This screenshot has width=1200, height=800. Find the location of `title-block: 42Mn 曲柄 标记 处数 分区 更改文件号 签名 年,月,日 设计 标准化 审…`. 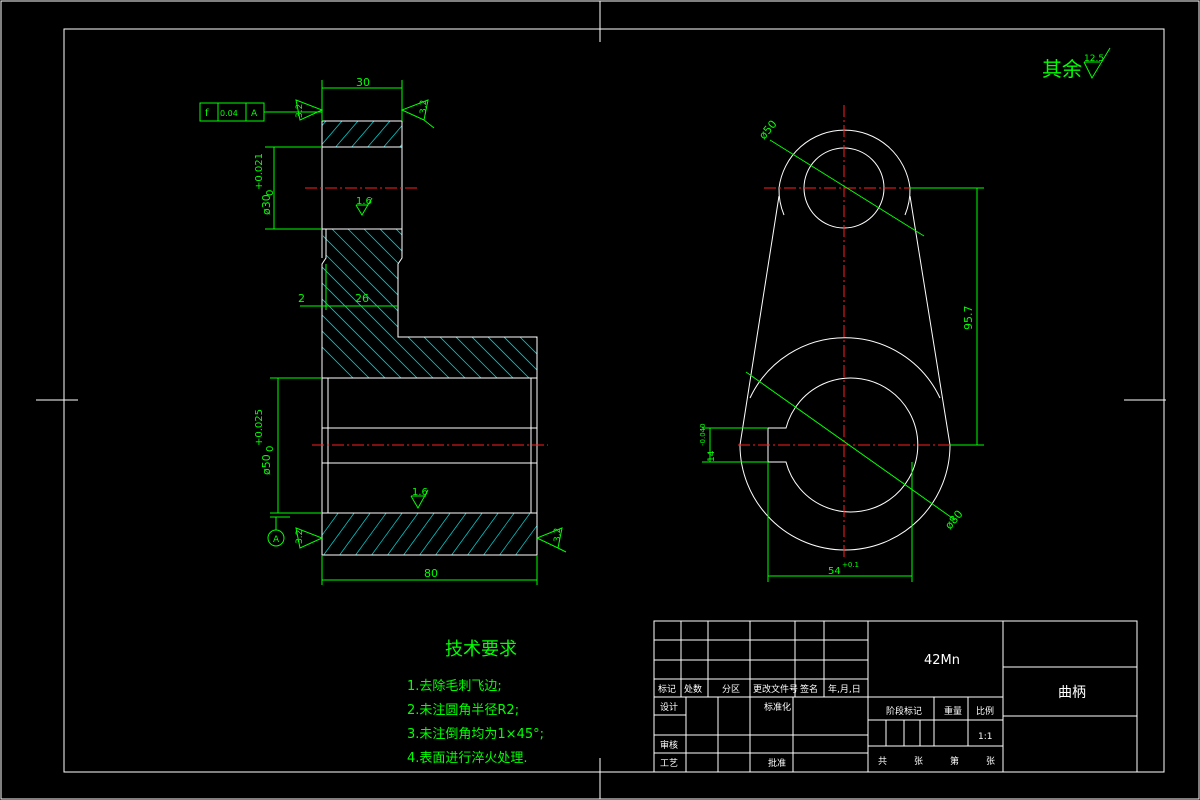

title-block: 42Mn 曲柄 标记 处数 分区 更改文件号 签名 年,月,日 设计 标准化 审… is located at coordinates (895, 696).